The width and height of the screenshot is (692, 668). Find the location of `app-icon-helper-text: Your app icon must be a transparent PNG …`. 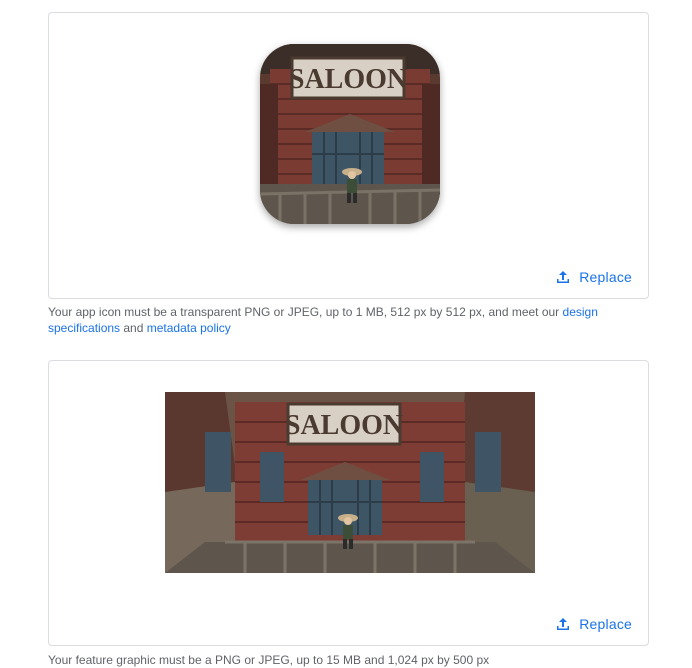

app-icon-helper-text: Your app icon must be a transparent PNG … is located at coordinates (323, 320).